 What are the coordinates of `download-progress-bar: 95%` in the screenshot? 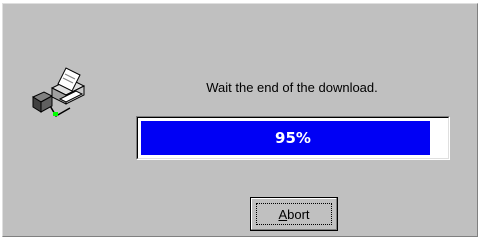 It's located at (293, 138).